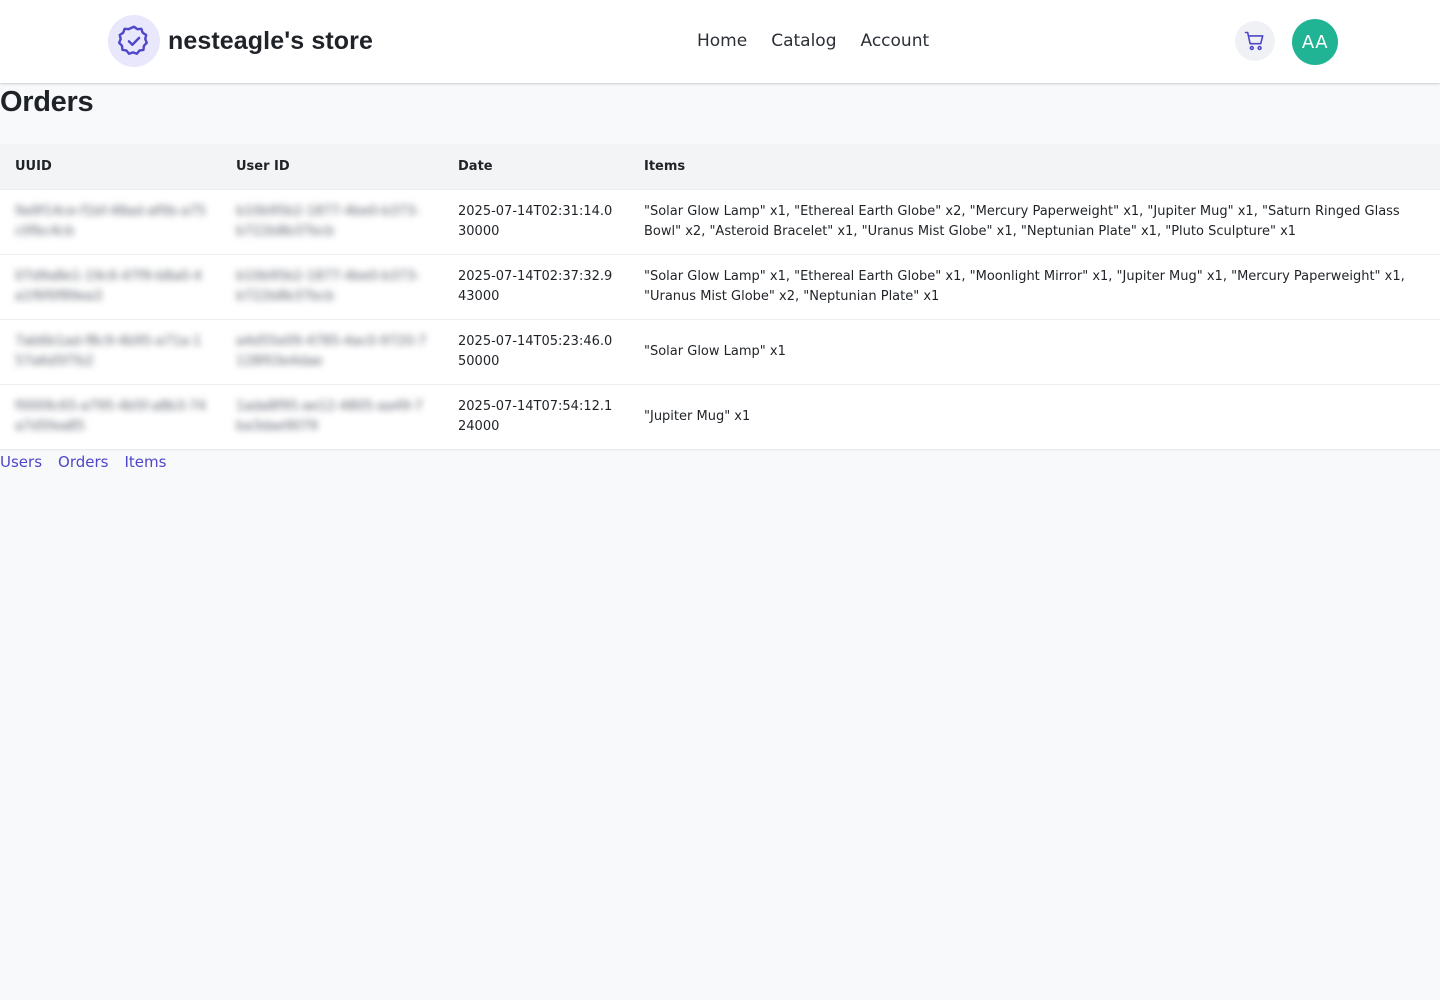 This screenshot has height=1000, width=1440. Describe the element at coordinates (332, 166) in the screenshot. I see `column-header-user-id: User ID` at that location.